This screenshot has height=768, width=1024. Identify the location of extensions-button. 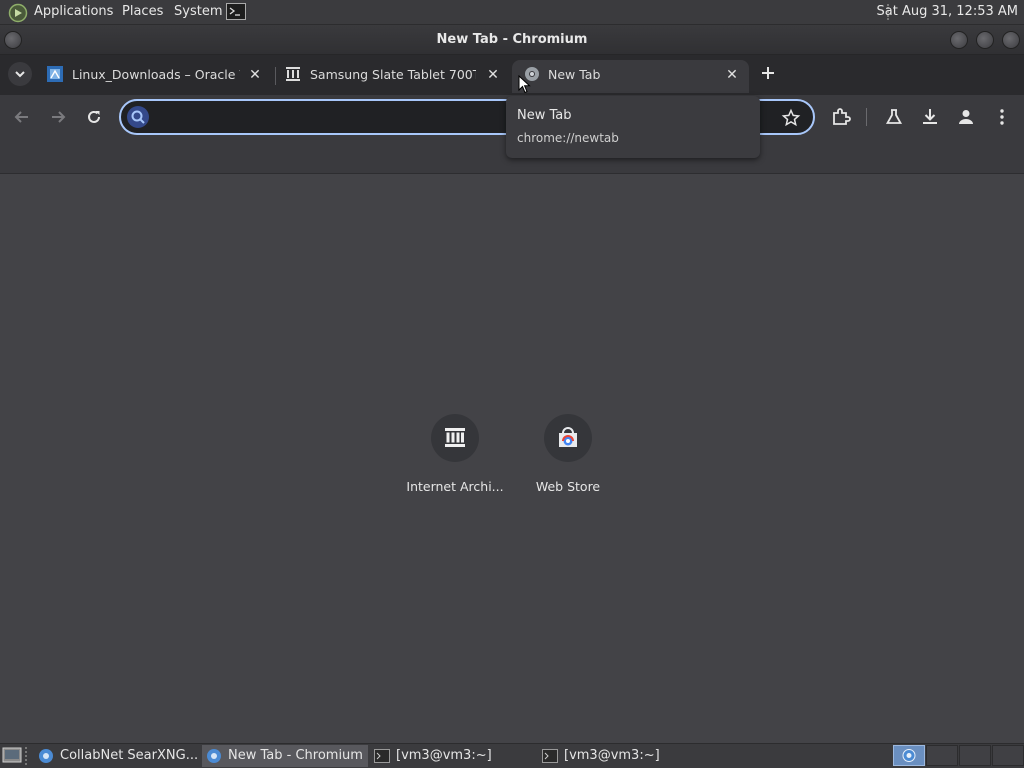
(841, 117).